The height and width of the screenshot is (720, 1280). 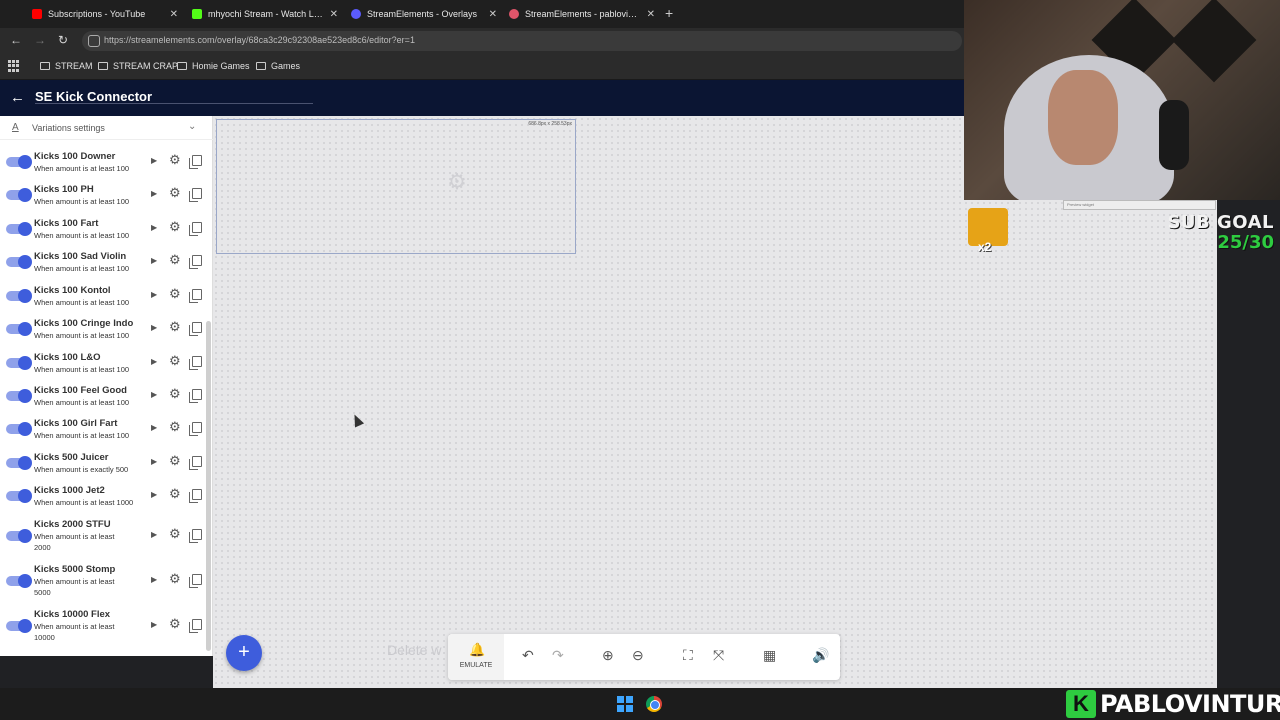 I want to click on variation-title: Kicks 100 Feel Good, so click(x=80, y=390).